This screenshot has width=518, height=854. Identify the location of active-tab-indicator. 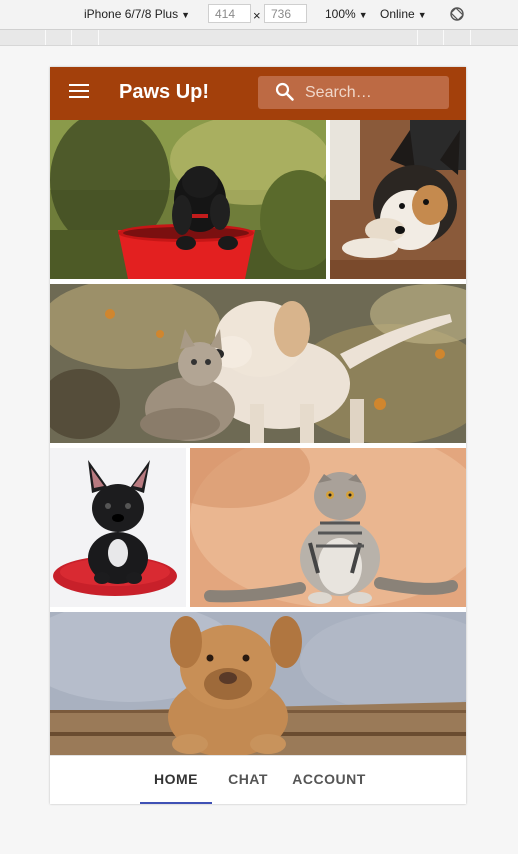
(176, 803).